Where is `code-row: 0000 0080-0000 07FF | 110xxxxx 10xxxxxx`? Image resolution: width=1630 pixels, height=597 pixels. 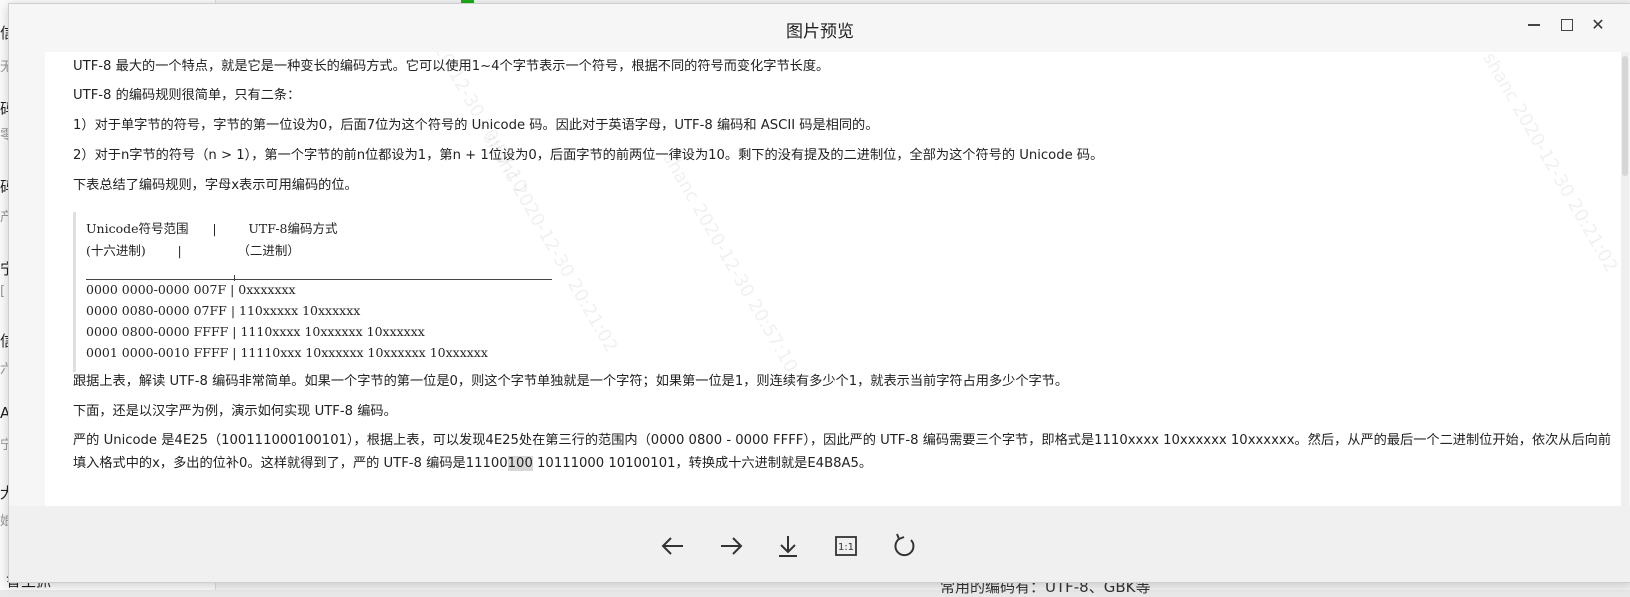 code-row: 0000 0080-0000 07FF | 110xxxxx 10xxxxxx is located at coordinates (223, 310).